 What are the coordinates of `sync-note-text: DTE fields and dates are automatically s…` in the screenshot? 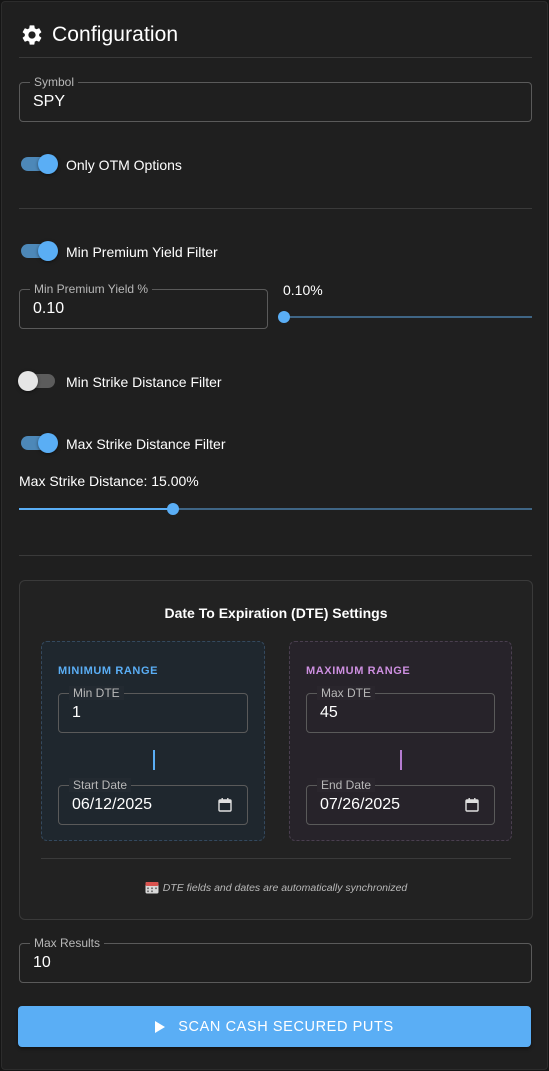 It's located at (285, 887).